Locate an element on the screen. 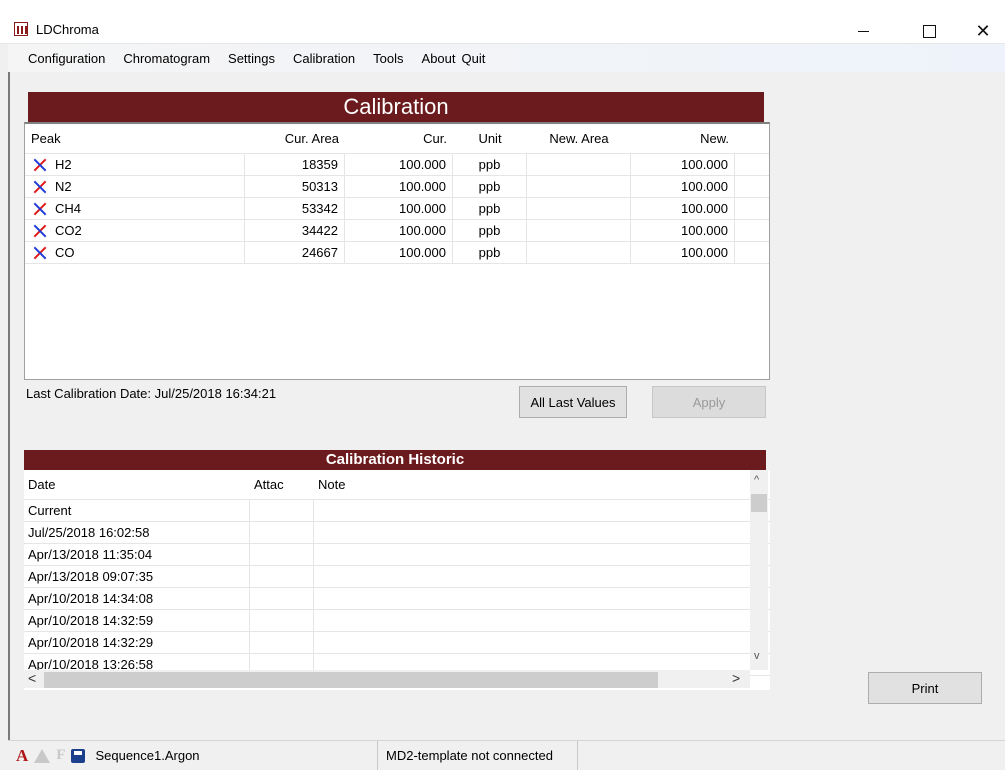 The width and height of the screenshot is (1005, 770). table-row: N2 50313 100.000 ppb 100.000 is located at coordinates (397, 187).